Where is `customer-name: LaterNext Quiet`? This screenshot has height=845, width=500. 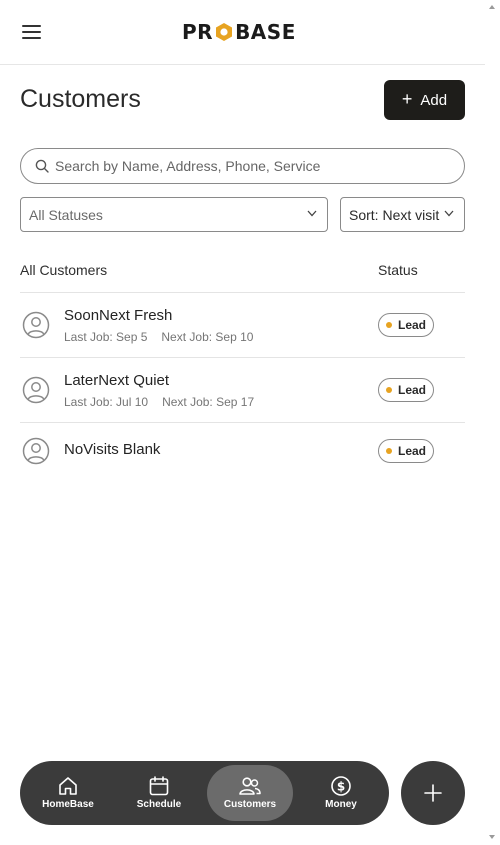
customer-name: LaterNext Quiet is located at coordinates (117, 380).